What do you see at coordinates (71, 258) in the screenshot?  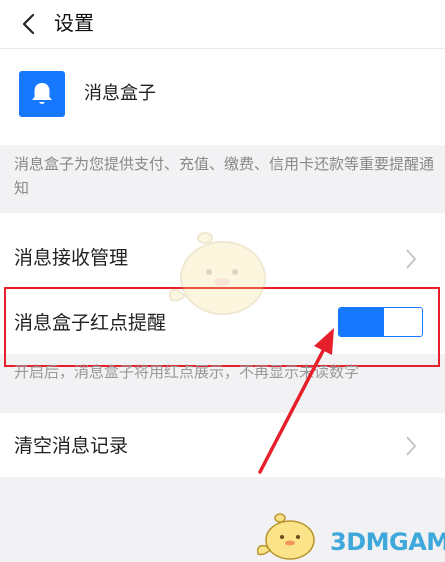 I see `receive-management-label: 消息接收管理` at bounding box center [71, 258].